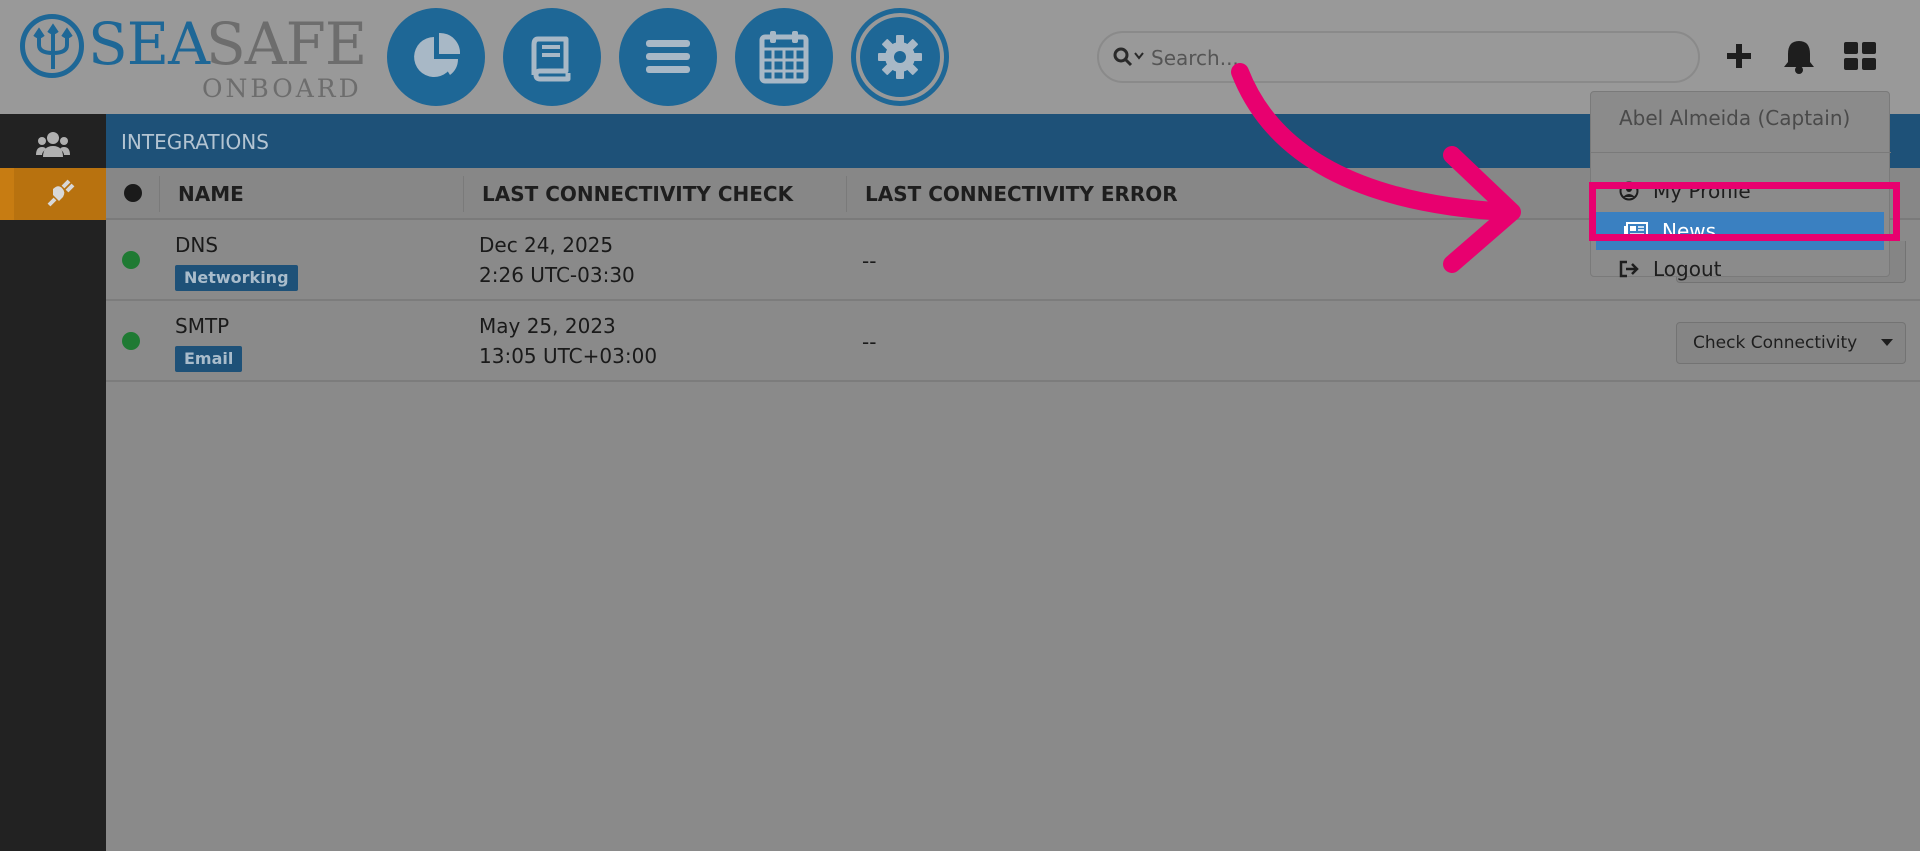 Image resolution: width=1920 pixels, height=851 pixels. What do you see at coordinates (282, 88) in the screenshot?
I see `logo-text-onboard: ONBOARD` at bounding box center [282, 88].